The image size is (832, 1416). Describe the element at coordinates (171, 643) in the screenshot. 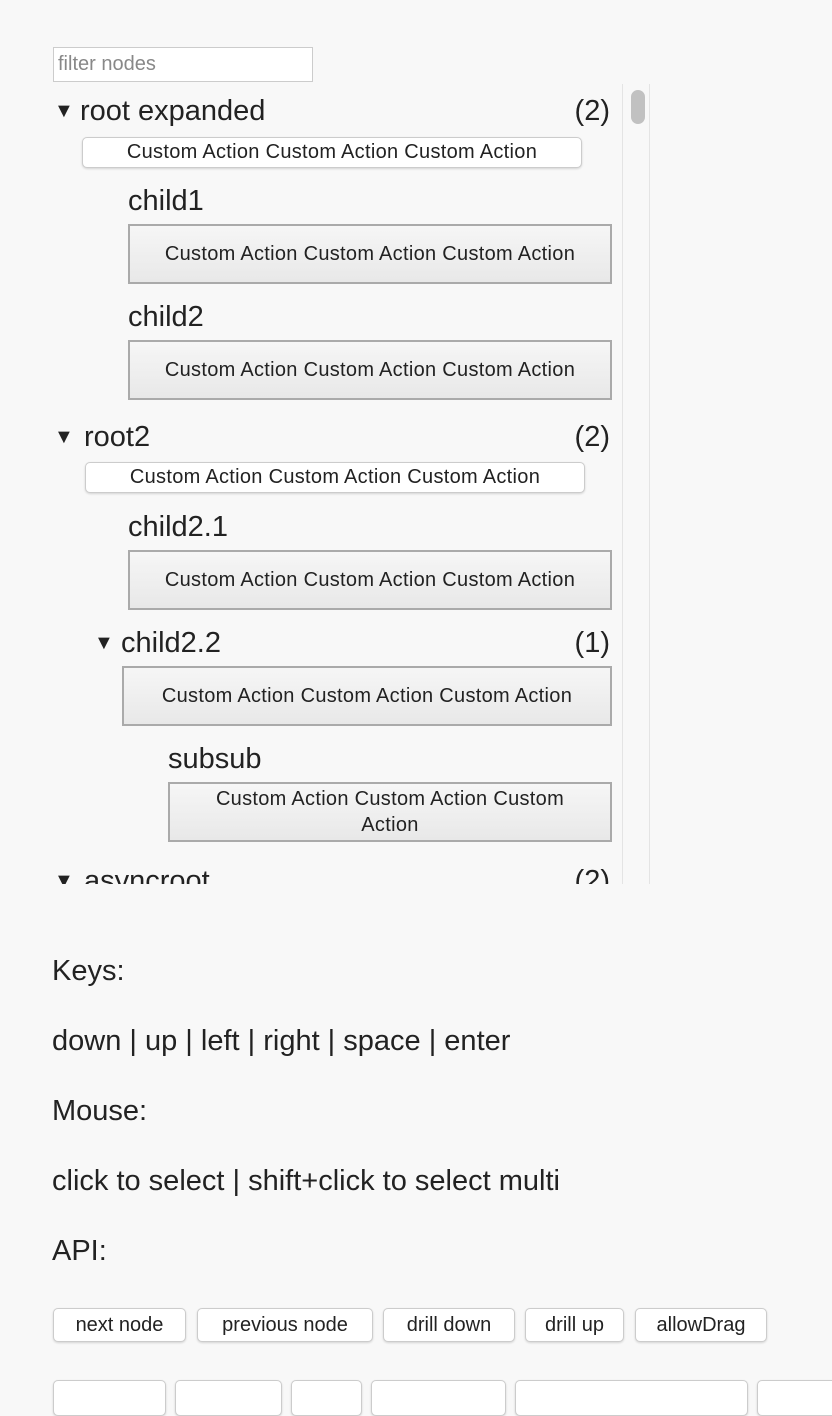

I see `tree-node-child2-2: child2.2` at that location.